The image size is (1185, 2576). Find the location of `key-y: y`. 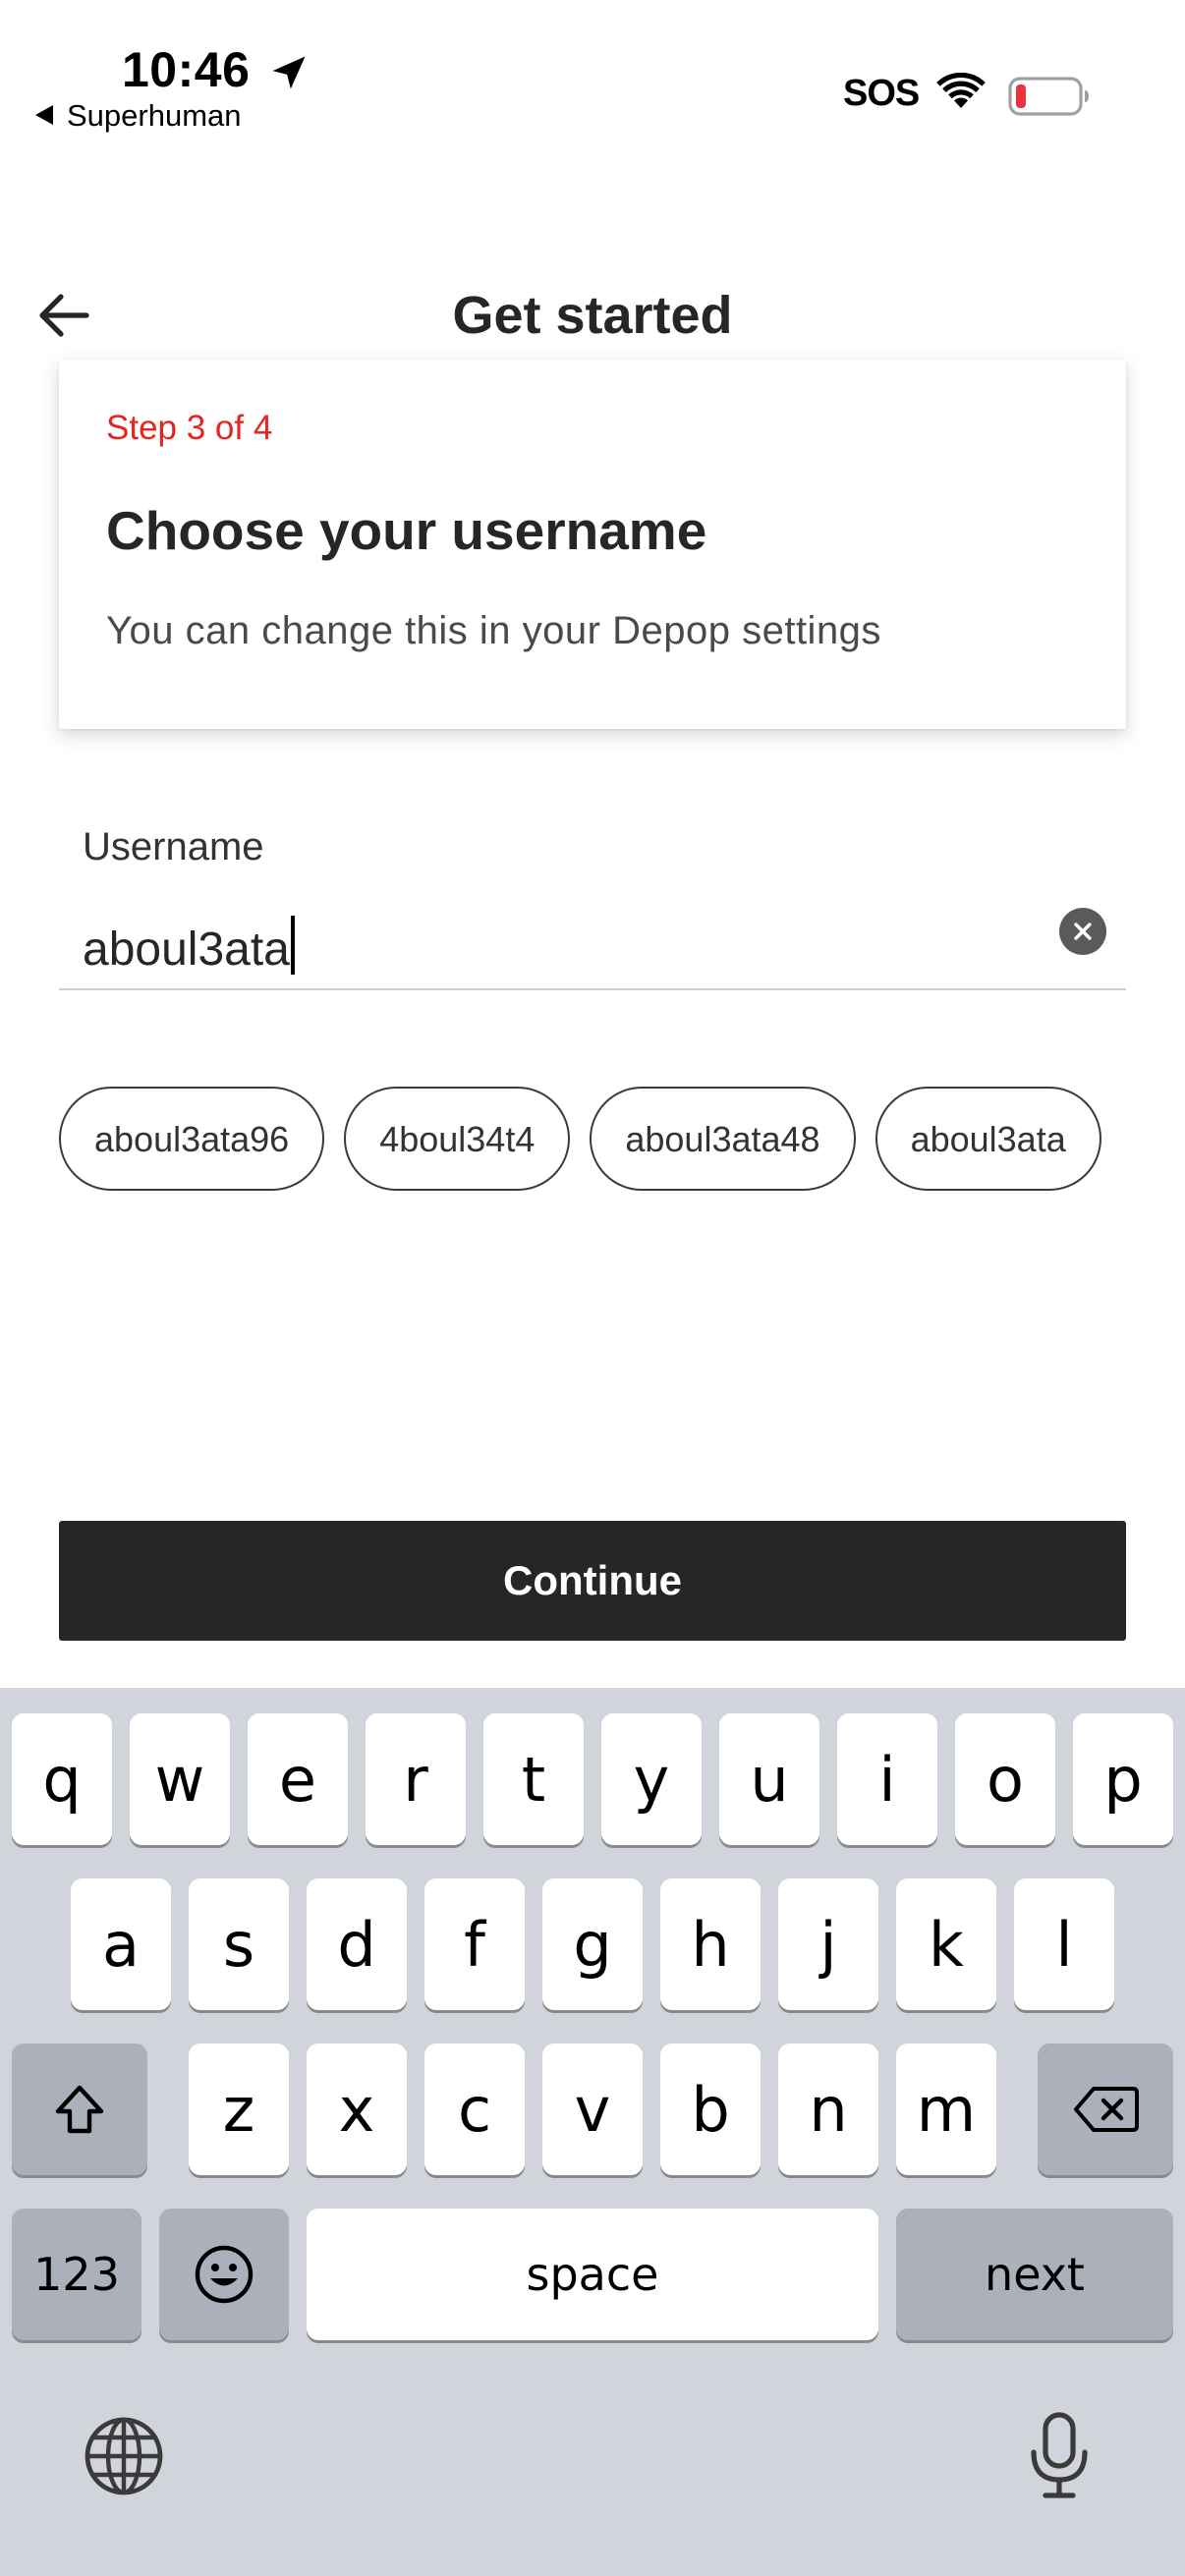

key-y: y is located at coordinates (652, 1779).